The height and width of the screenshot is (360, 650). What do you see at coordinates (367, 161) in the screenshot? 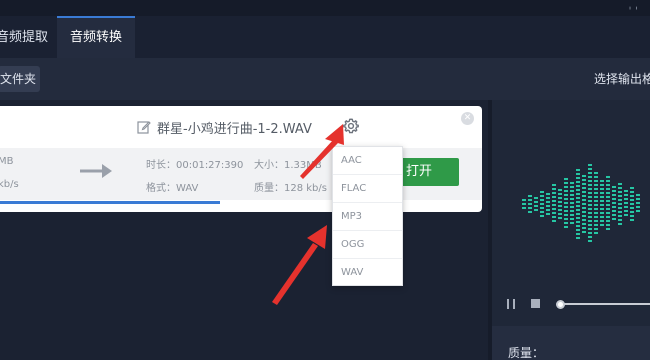
I see `format-option-aac: AAC` at bounding box center [367, 161].